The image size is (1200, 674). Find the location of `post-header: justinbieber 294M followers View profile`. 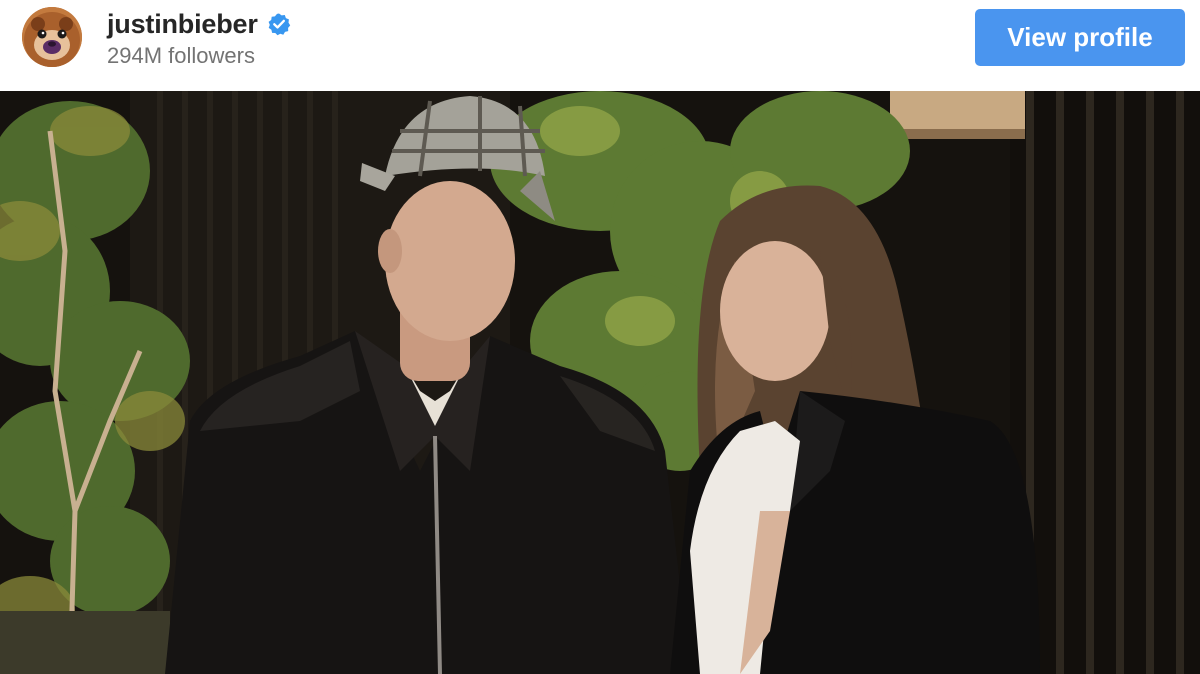

post-header: justinbieber 294M followers View profile is located at coordinates (600, 45).